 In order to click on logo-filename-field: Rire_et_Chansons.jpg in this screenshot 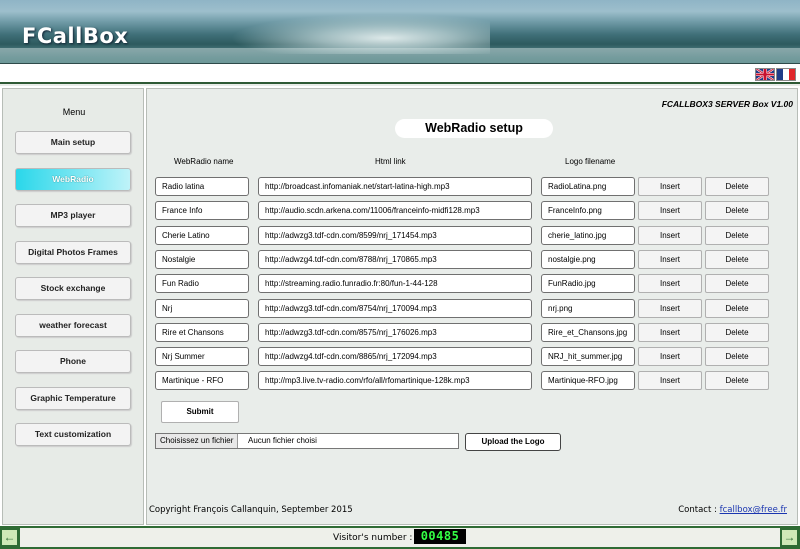, I will do `click(588, 332)`.